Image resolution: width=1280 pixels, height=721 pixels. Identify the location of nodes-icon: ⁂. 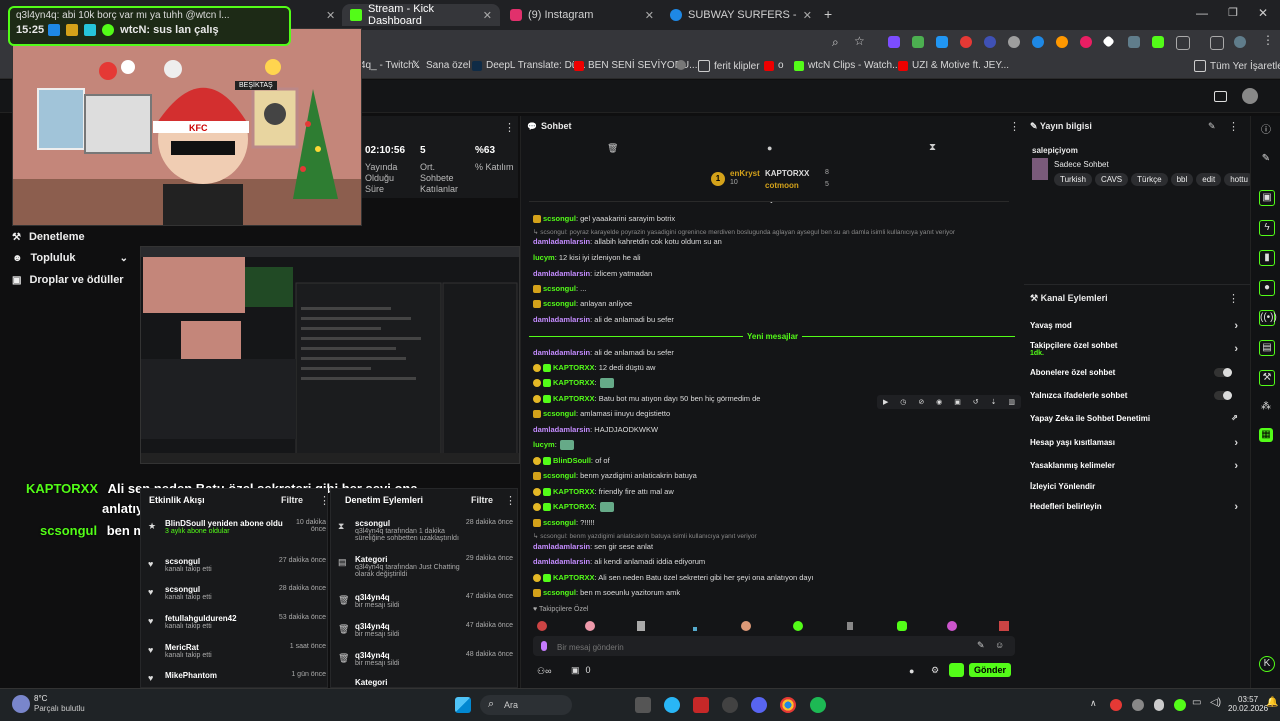
(1266, 407).